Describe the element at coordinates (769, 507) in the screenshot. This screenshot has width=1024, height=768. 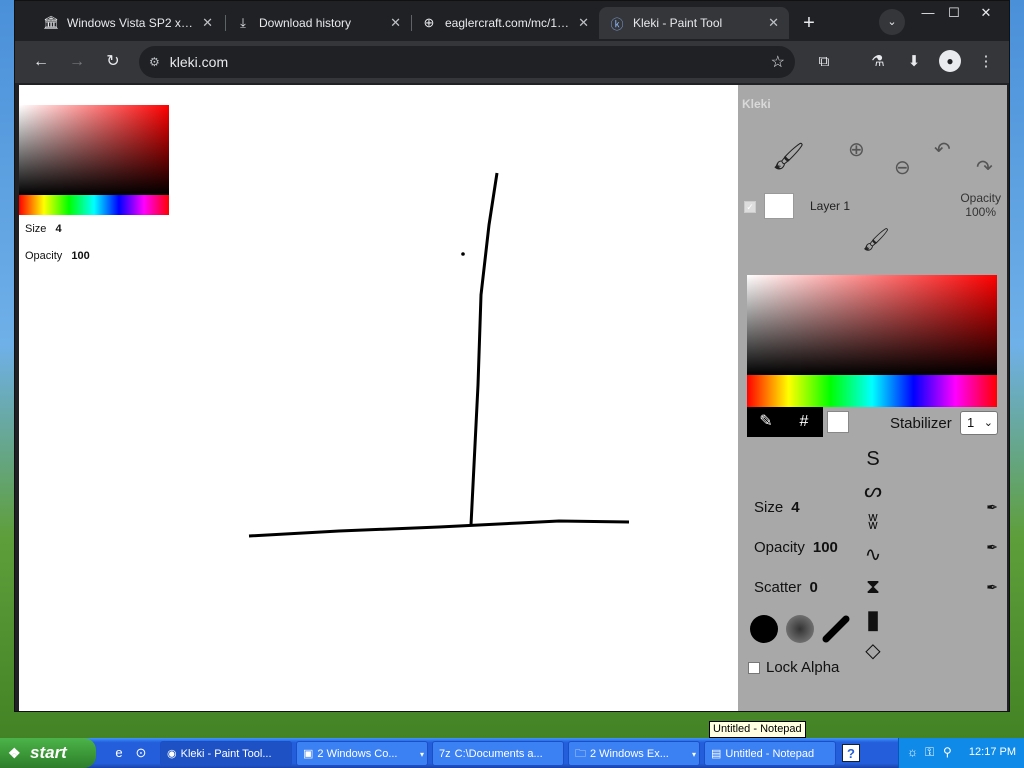
I see `size-label: Size` at that location.